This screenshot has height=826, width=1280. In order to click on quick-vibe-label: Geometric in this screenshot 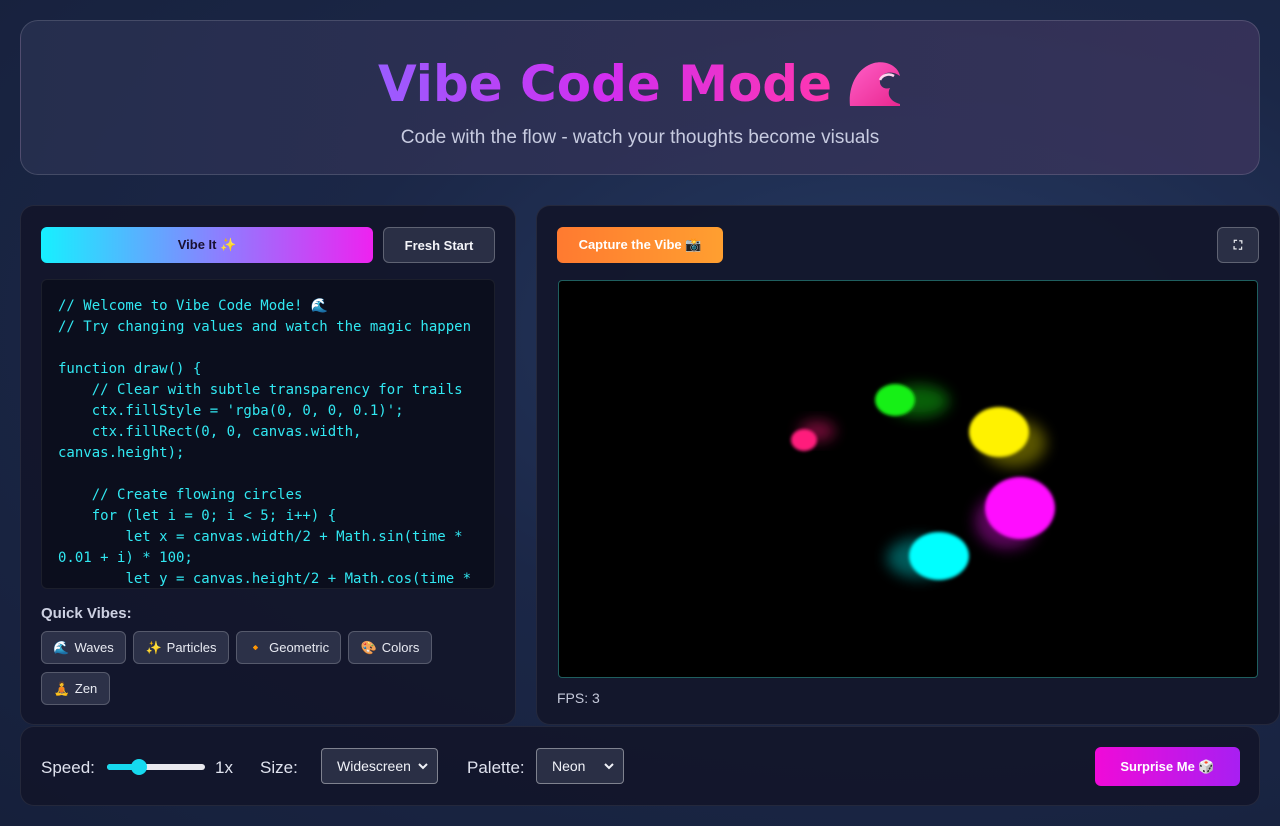, I will do `click(299, 647)`.